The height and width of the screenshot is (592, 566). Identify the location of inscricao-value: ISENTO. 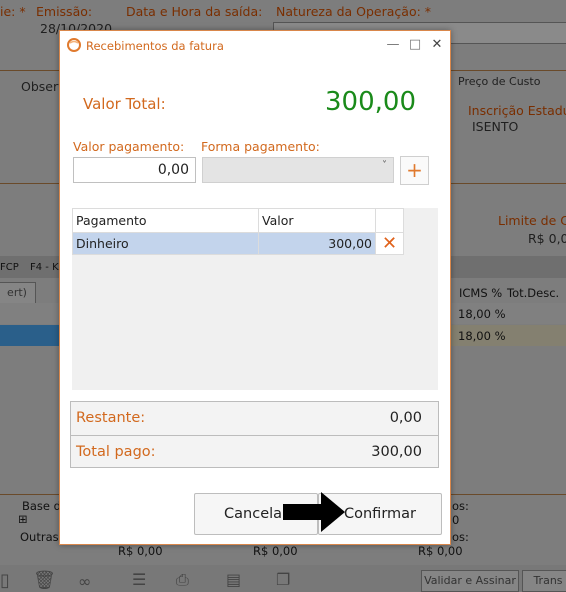
(495, 126).